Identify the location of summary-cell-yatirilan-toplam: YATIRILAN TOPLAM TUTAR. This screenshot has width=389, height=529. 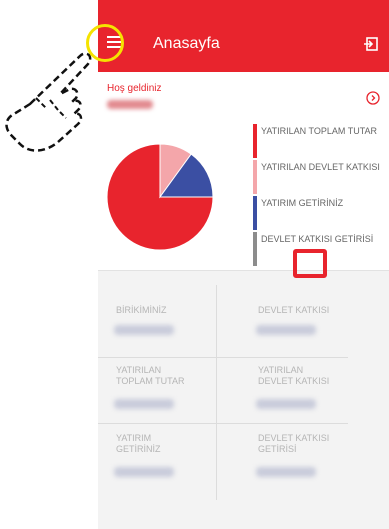
(155, 395).